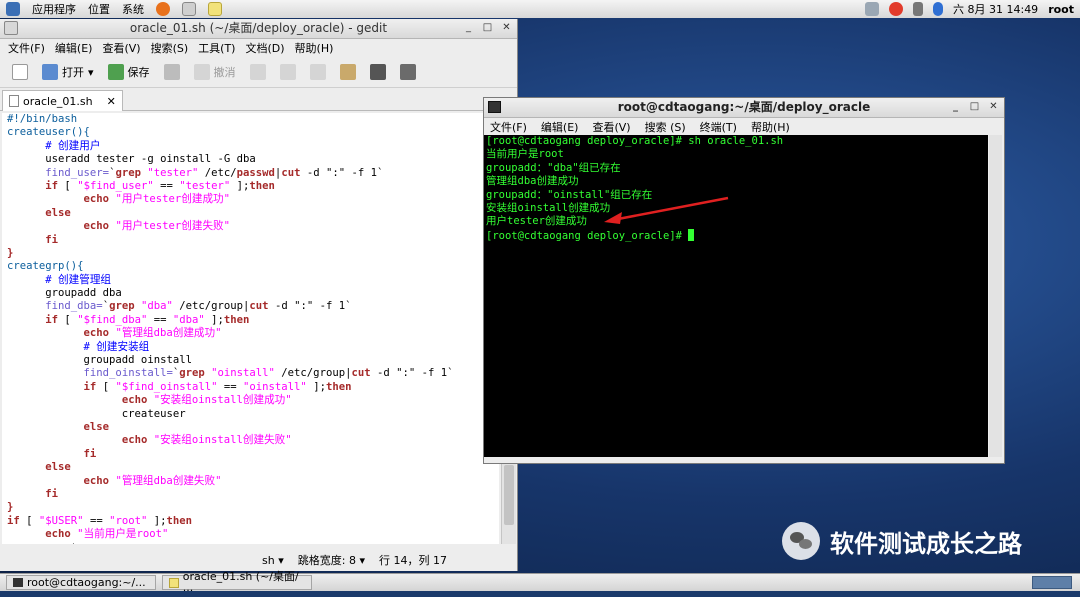 The height and width of the screenshot is (597, 1080). Describe the element at coordinates (896, 9) in the screenshot. I see `update-icon` at that location.